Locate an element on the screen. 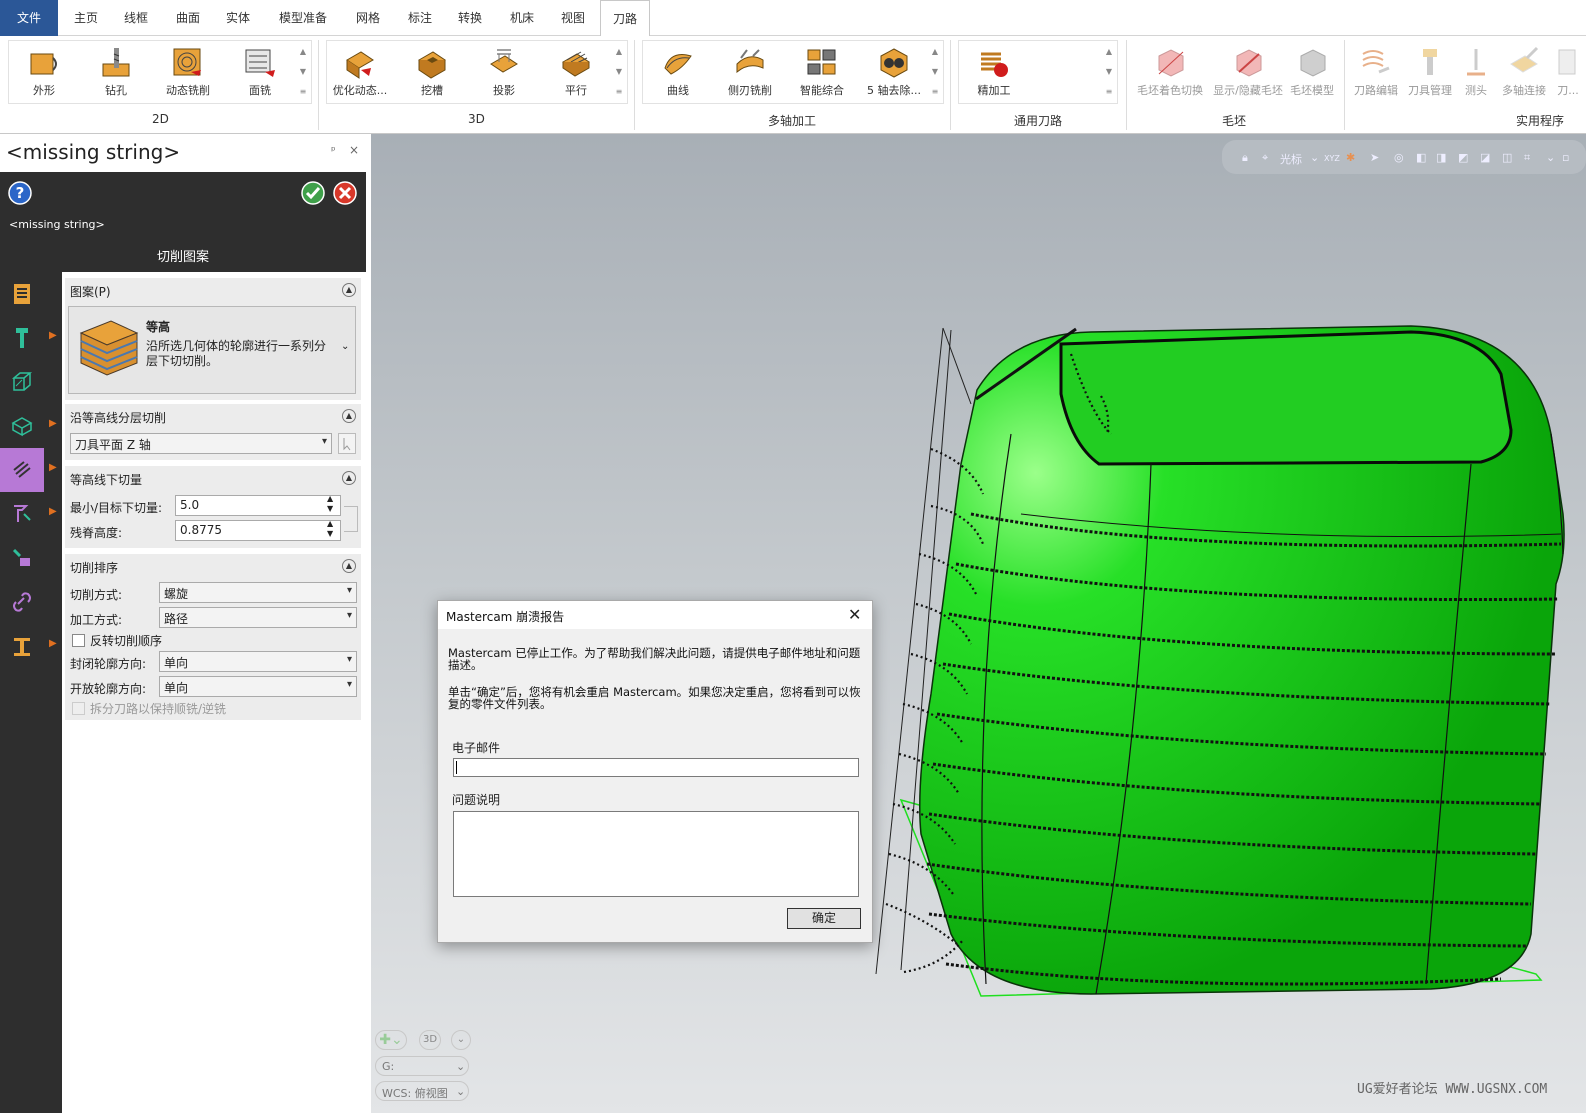  page-tool-axis is located at coordinates (31, 558).